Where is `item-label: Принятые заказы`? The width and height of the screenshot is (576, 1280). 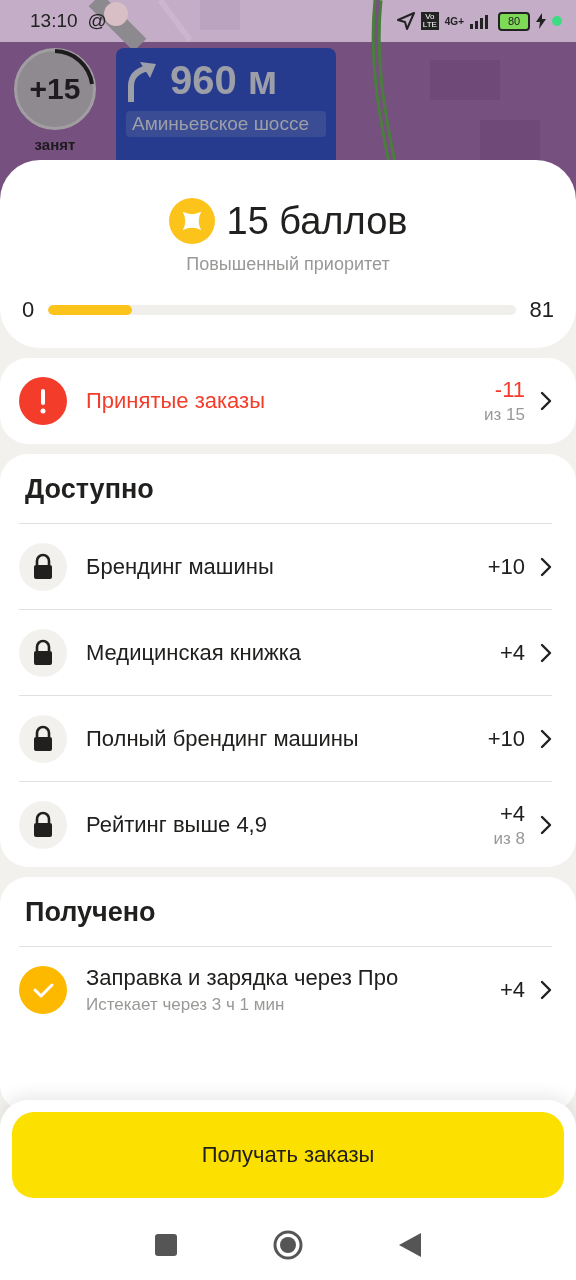 item-label: Принятые заказы is located at coordinates (176, 401).